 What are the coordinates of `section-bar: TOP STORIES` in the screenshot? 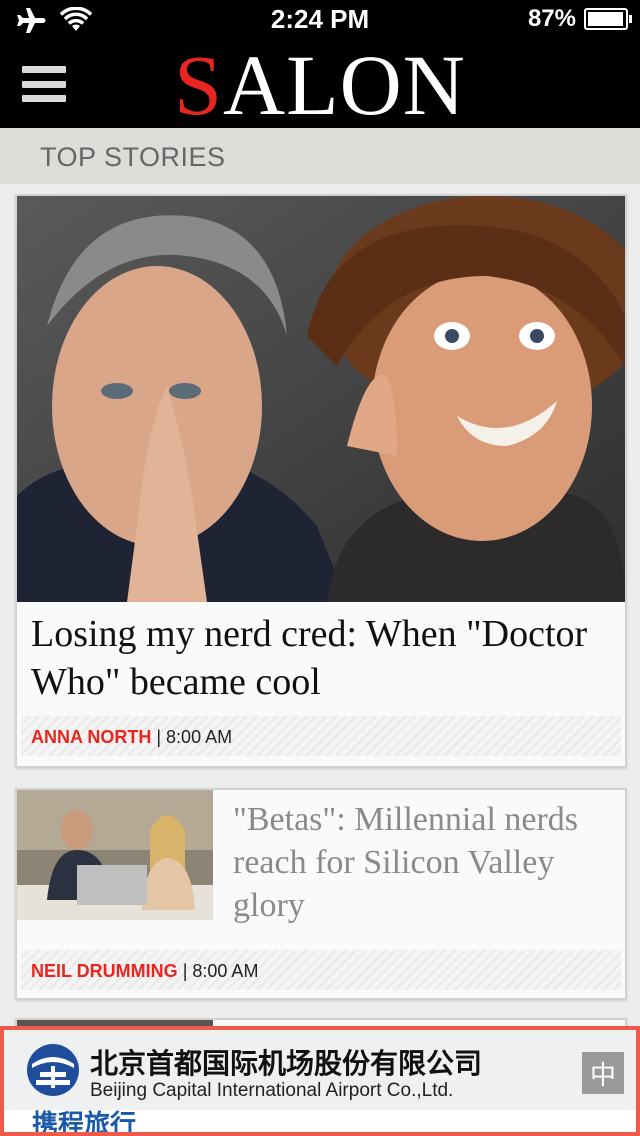 It's located at (320, 156).